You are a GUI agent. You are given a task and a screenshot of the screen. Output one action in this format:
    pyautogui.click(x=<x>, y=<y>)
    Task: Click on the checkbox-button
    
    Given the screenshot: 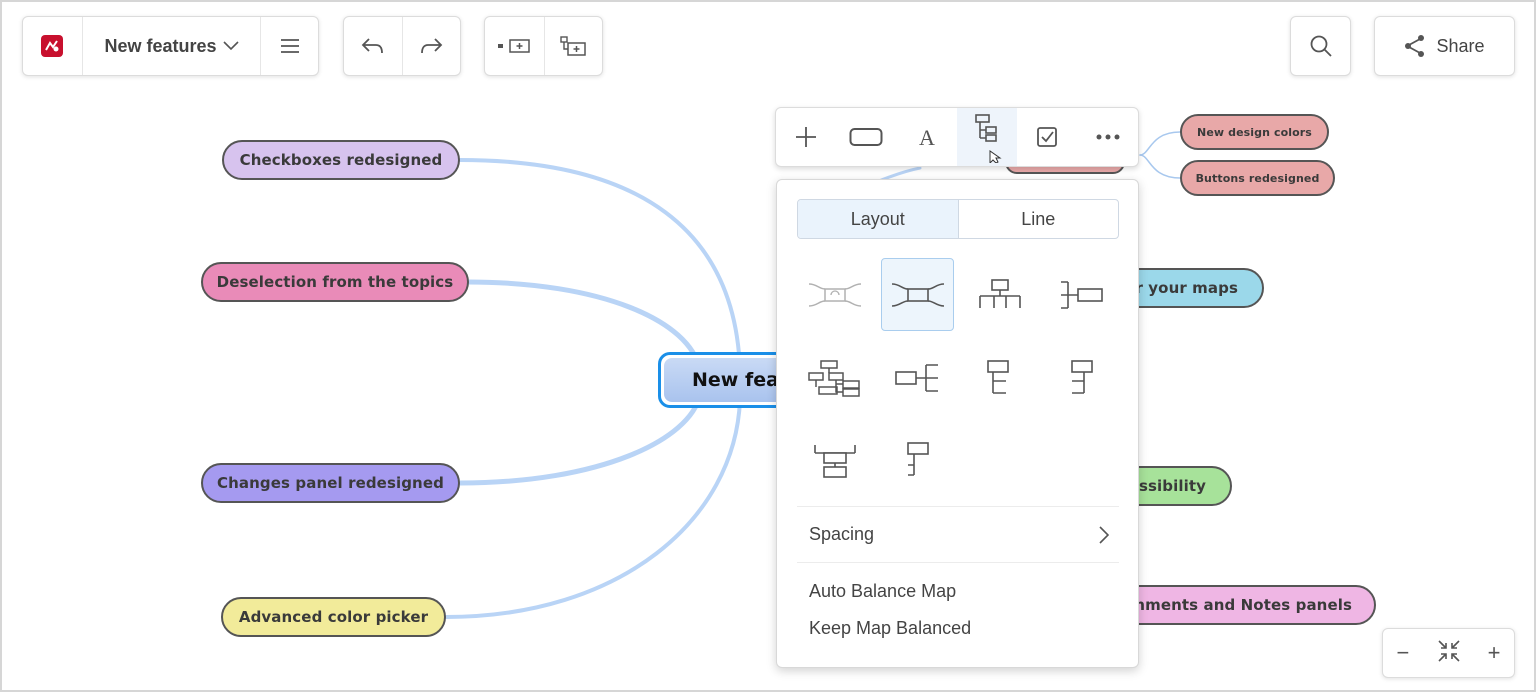 What is the action you would take?
    pyautogui.click(x=1047, y=137)
    